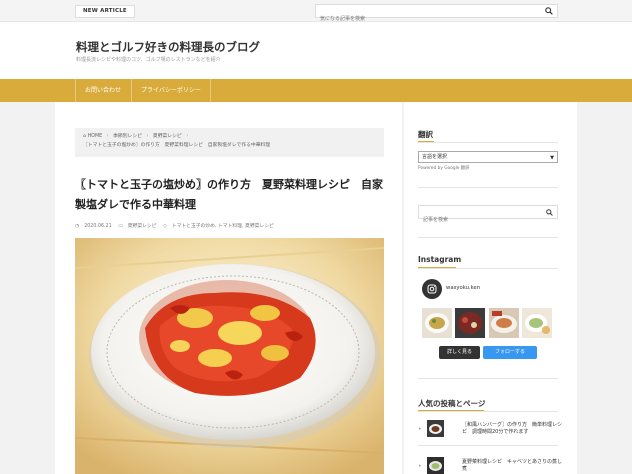 The width and height of the screenshot is (632, 474). What do you see at coordinates (102, 90) in the screenshot?
I see `nav-item-contact: お問い合わせ` at bounding box center [102, 90].